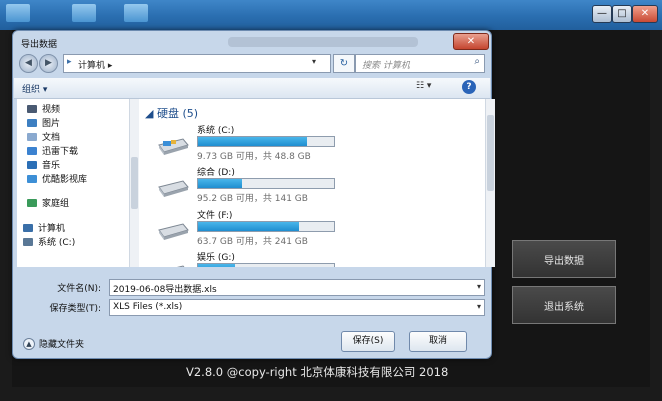 The height and width of the screenshot is (401, 662). What do you see at coordinates (51, 138) in the screenshot?
I see `sidebar-item-label: 文档` at bounding box center [51, 138].